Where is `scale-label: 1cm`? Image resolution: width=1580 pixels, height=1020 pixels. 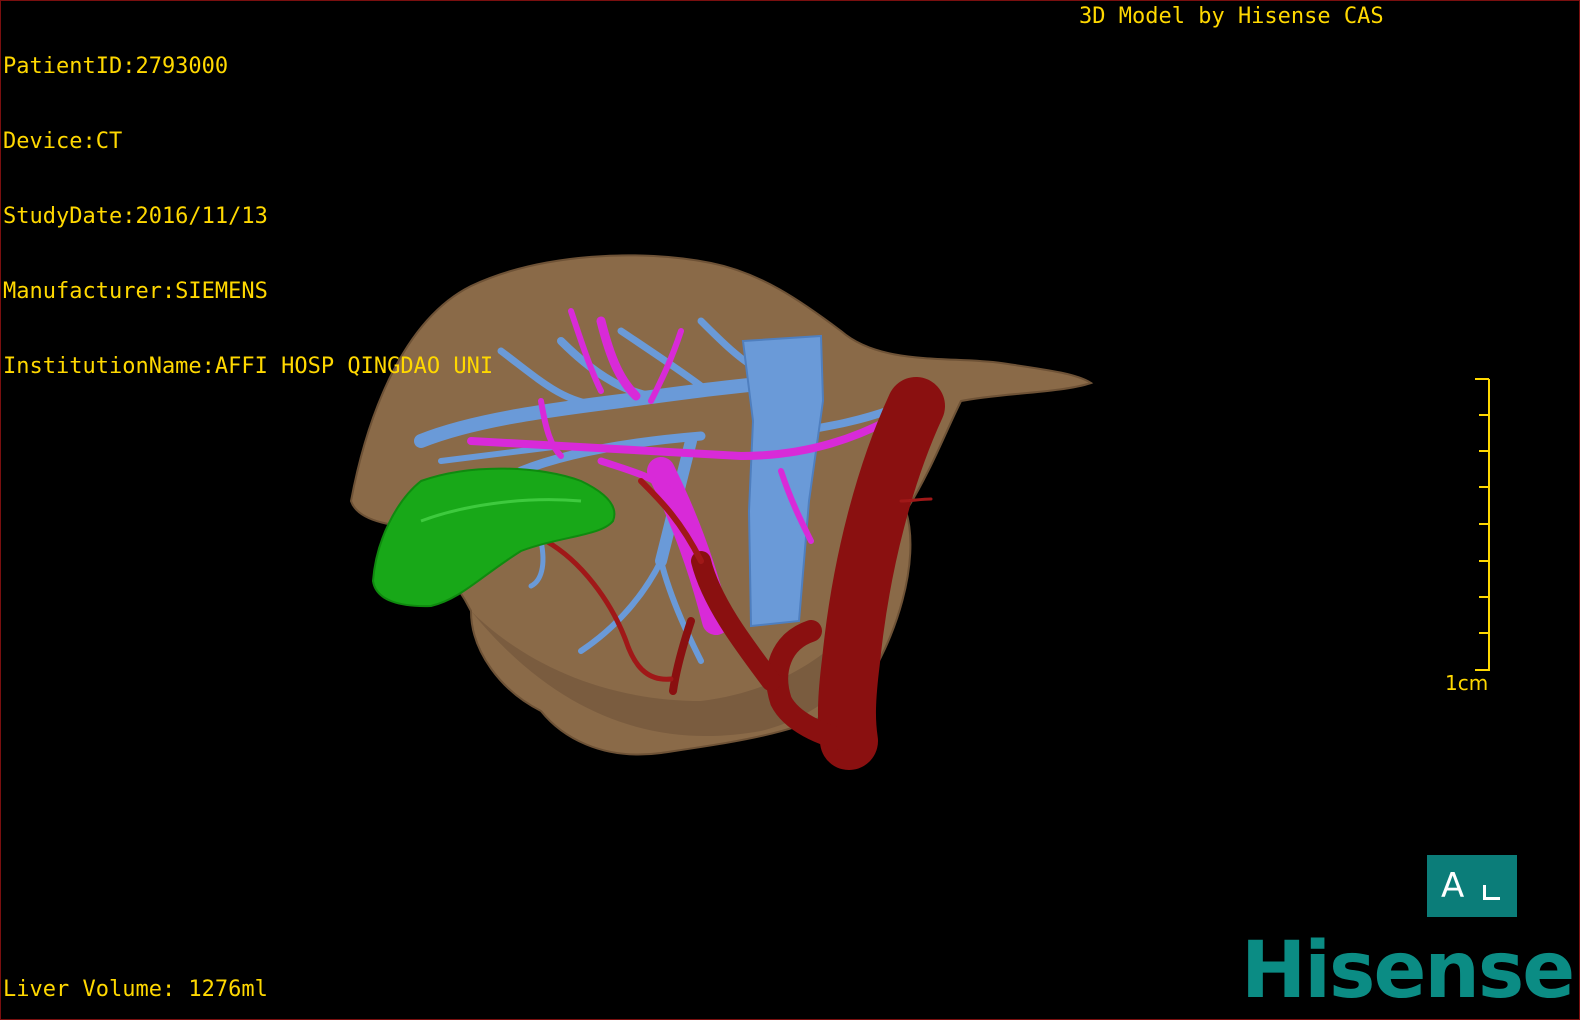 scale-label: 1cm is located at coordinates (1467, 683).